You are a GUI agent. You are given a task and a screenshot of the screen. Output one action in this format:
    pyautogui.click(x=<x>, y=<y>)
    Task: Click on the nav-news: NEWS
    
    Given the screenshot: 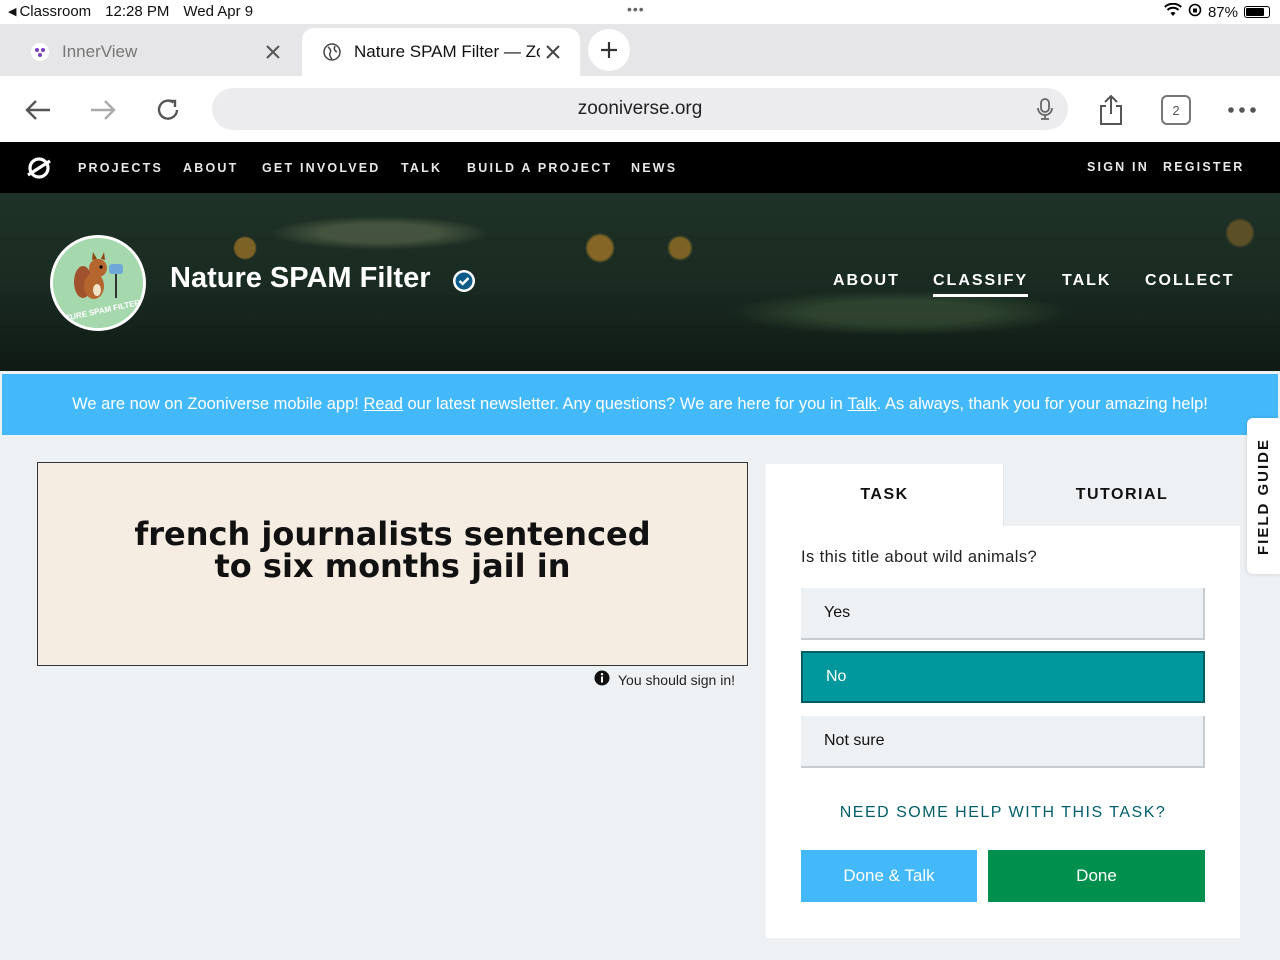 What is the action you would take?
    pyautogui.click(x=654, y=168)
    